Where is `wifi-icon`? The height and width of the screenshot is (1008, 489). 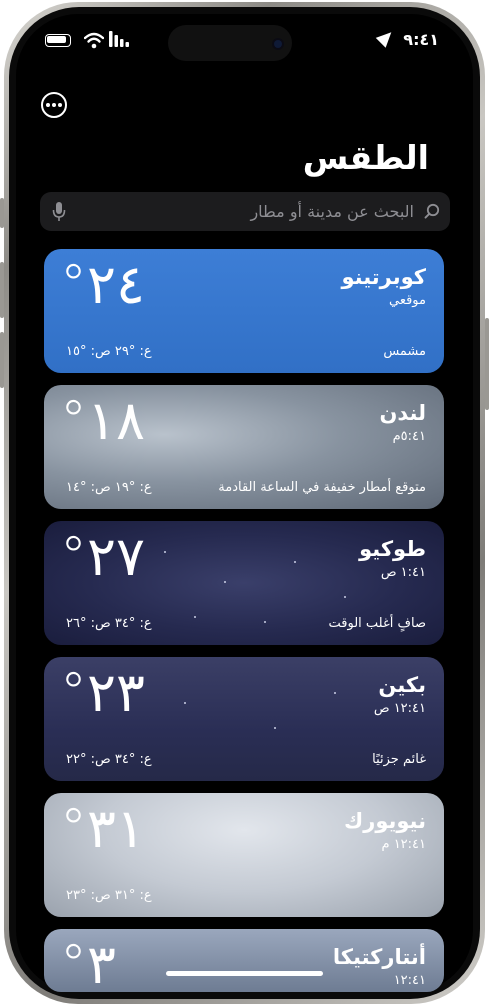
wifi-icon is located at coordinates (94, 40).